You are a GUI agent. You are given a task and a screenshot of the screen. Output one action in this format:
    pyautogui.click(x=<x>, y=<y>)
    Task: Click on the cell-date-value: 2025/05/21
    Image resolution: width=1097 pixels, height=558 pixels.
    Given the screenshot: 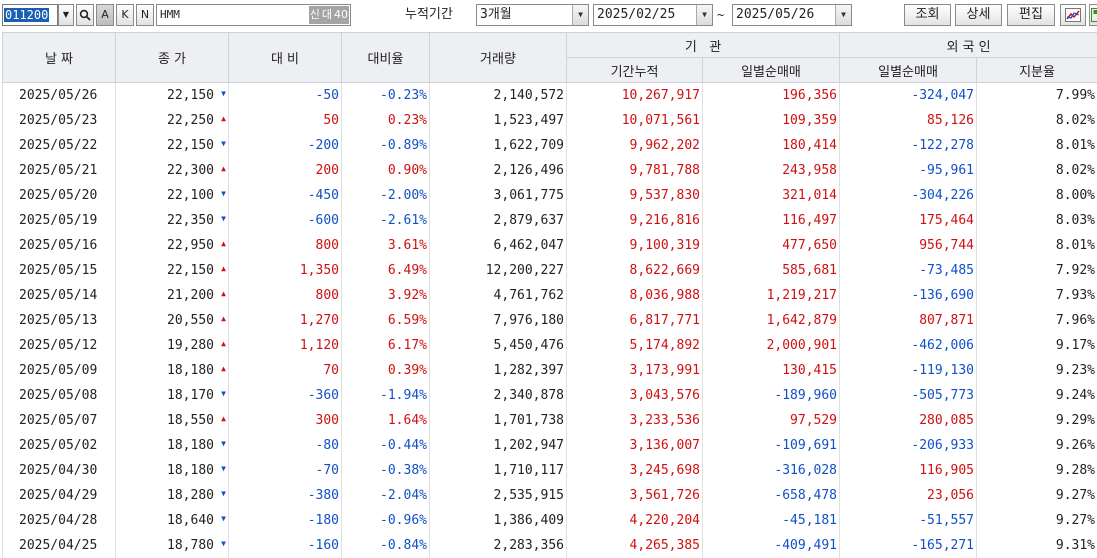 What is the action you would take?
    pyautogui.click(x=58, y=170)
    